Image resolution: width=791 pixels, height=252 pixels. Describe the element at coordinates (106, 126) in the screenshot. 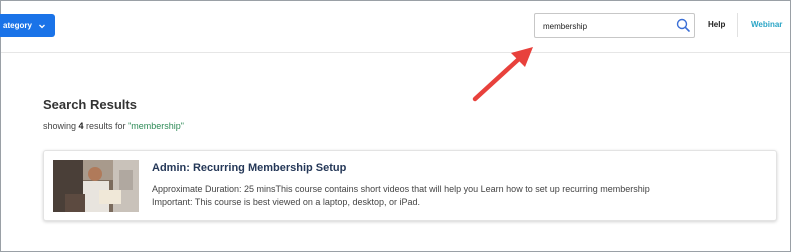

I see `summary-middle: results for` at that location.